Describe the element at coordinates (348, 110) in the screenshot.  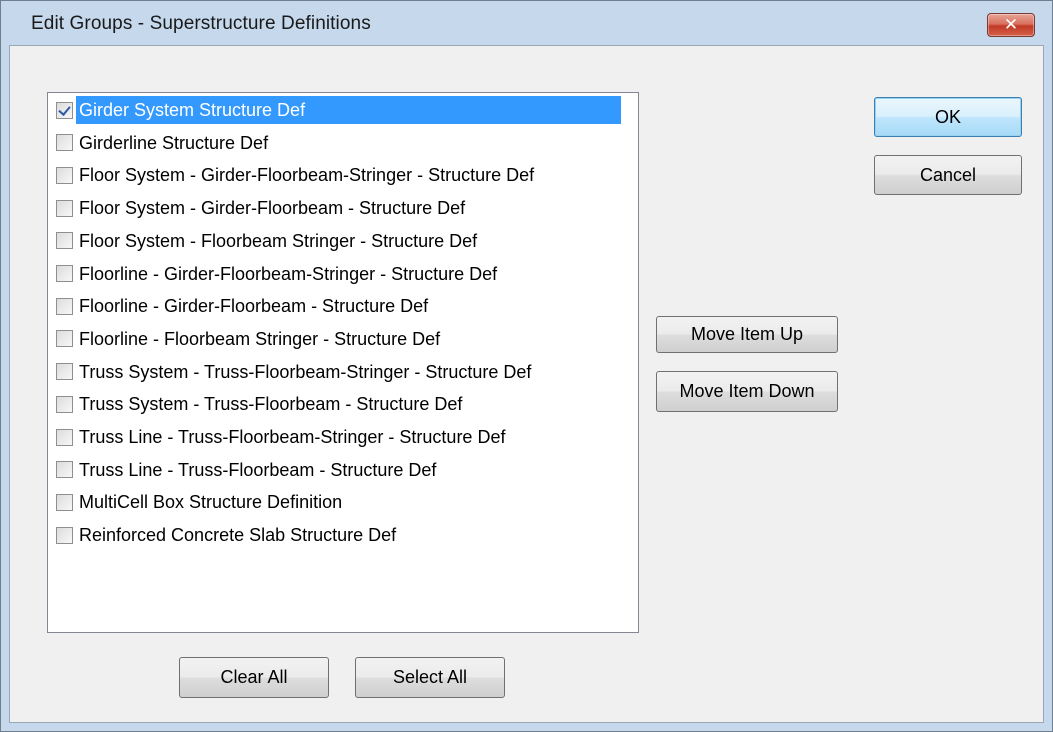
I see `list-item-label: Girder System Structure Def` at that location.